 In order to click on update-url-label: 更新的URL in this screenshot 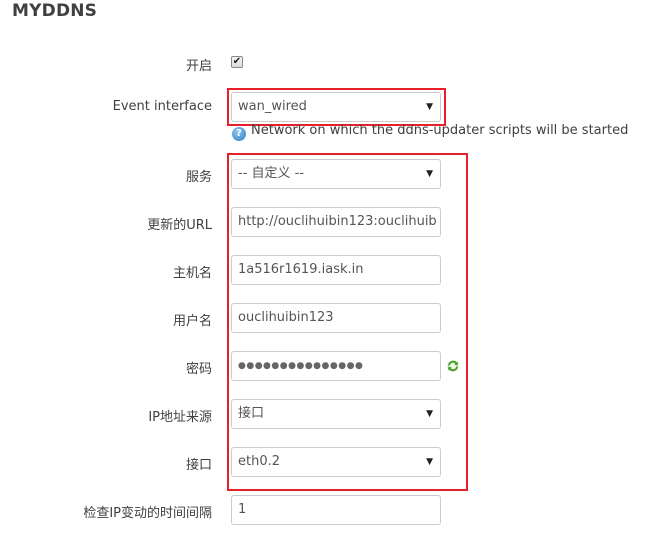, I will do `click(179, 225)`.